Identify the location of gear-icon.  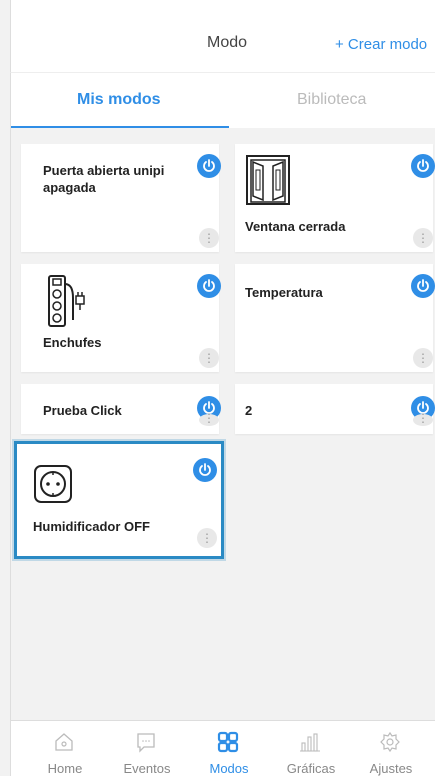
(390, 742).